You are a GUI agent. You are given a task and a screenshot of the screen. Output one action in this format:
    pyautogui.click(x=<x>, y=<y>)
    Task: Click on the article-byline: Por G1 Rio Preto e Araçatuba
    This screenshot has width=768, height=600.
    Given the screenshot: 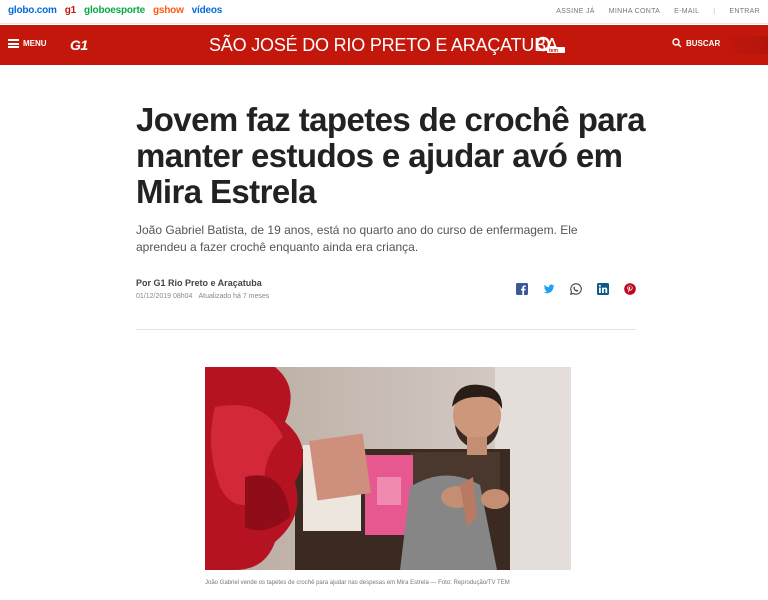 What is the action you would take?
    pyautogui.click(x=199, y=283)
    